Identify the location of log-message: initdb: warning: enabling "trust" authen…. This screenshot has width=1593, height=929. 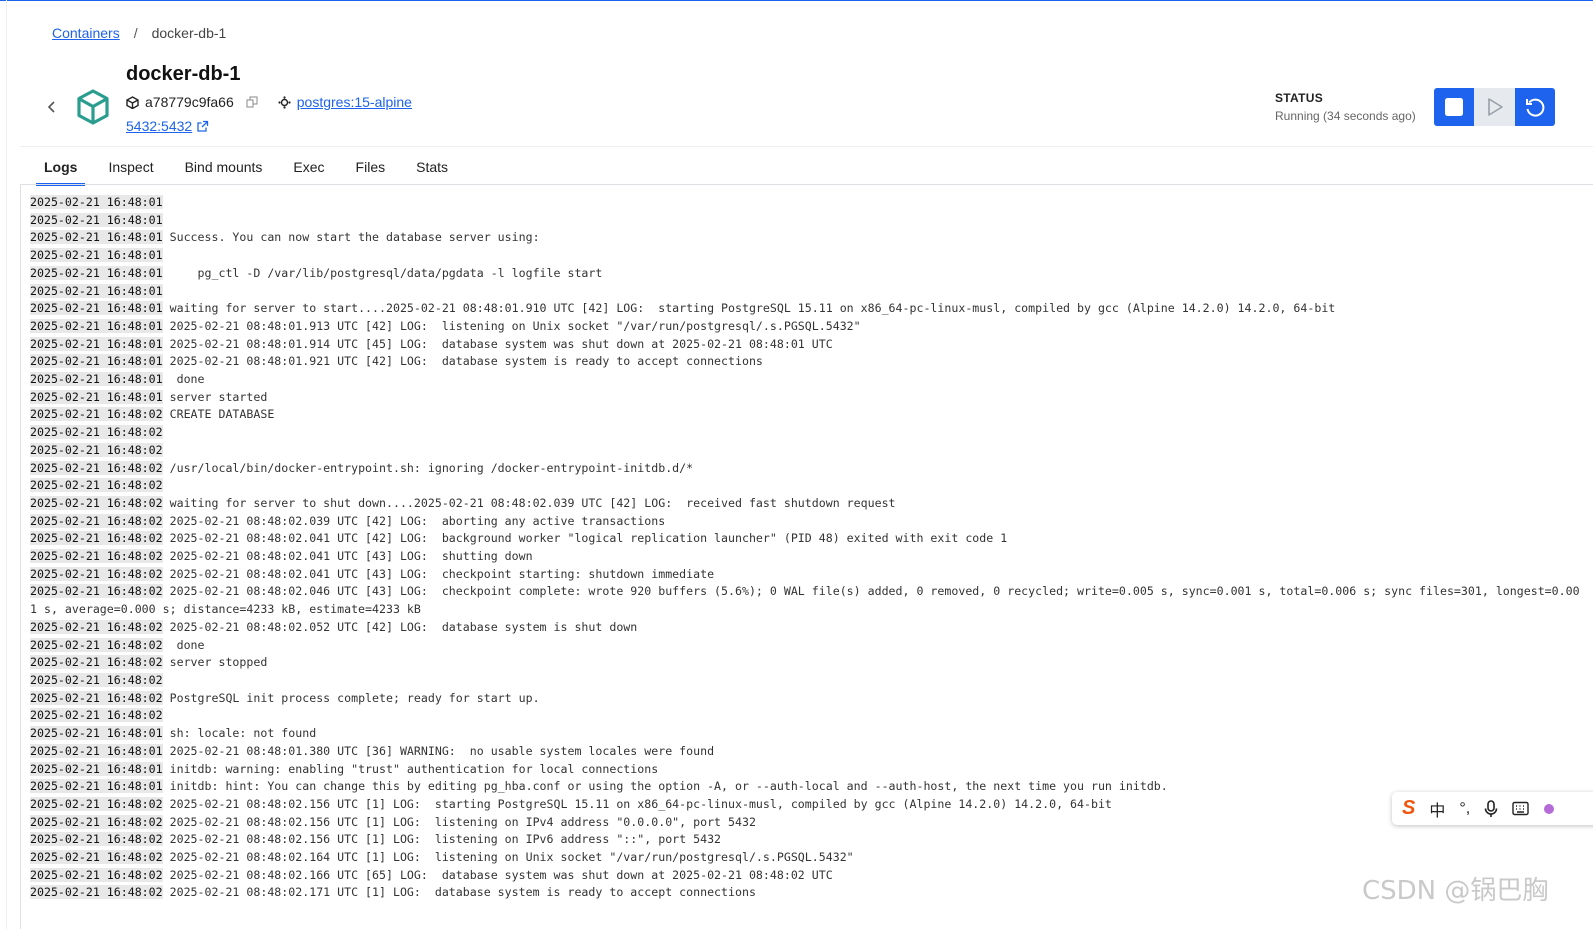
(414, 768).